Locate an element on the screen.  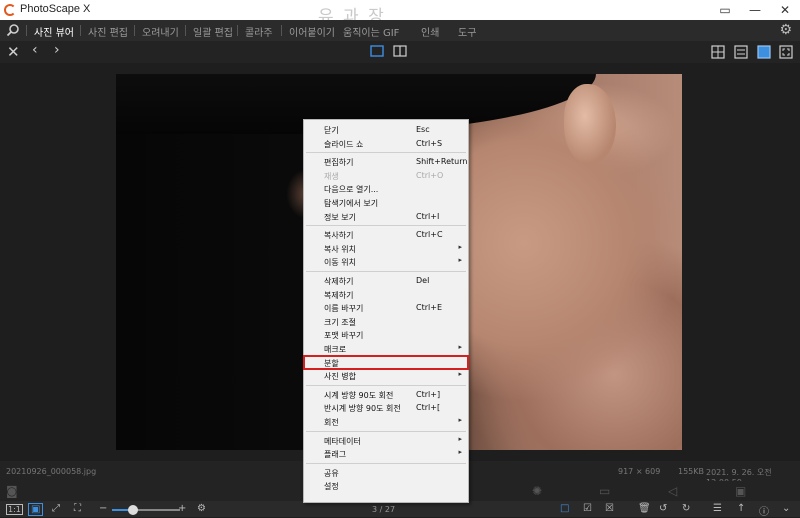
menu-viewer: 사진 뷰어 is located at coordinates (54, 31).